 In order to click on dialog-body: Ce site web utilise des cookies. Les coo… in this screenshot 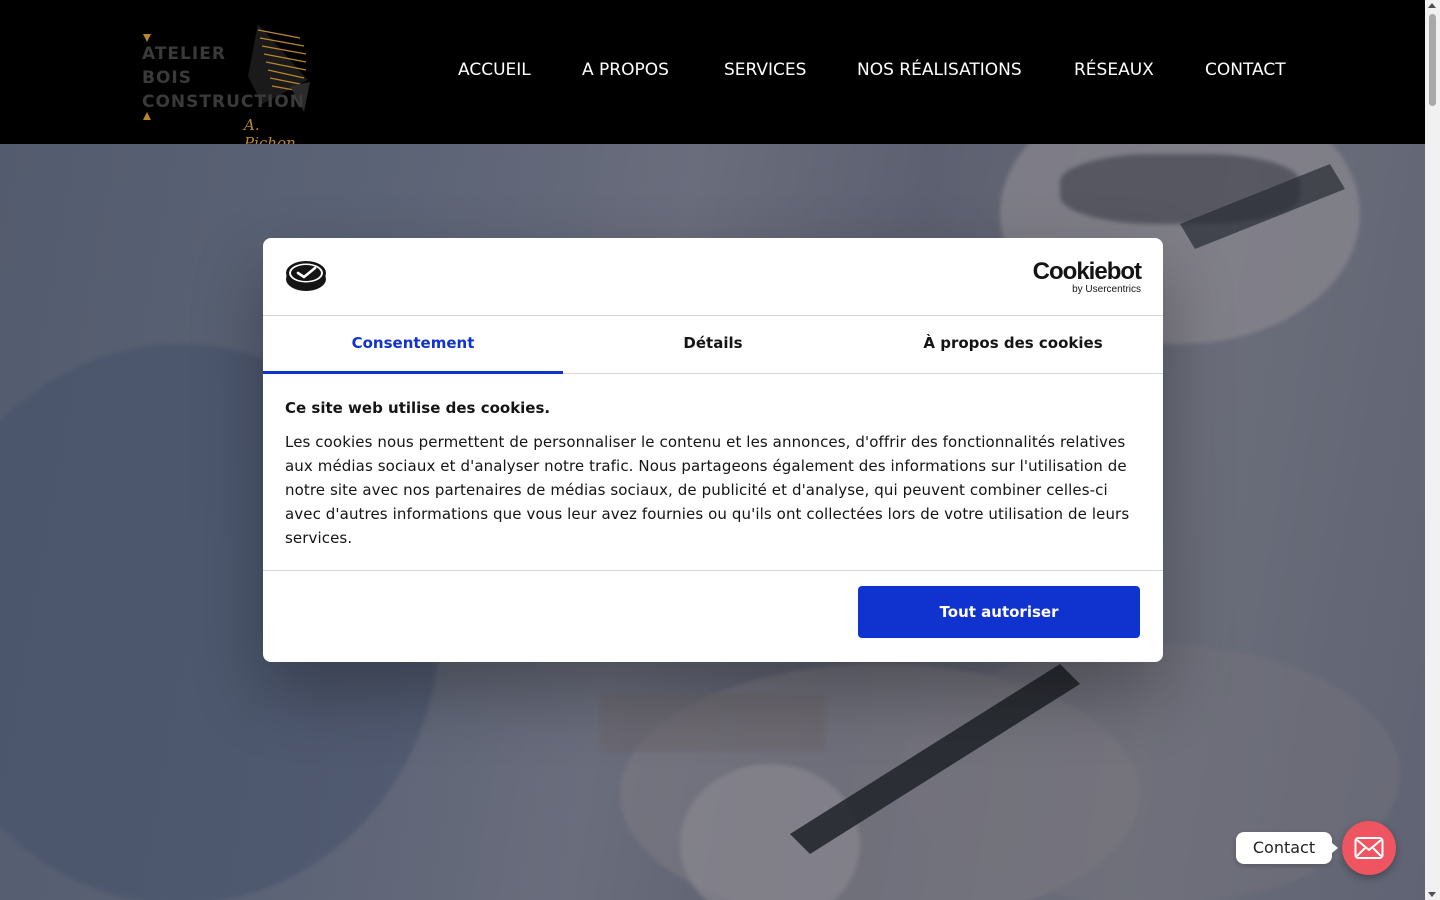, I will do `click(713, 474)`.